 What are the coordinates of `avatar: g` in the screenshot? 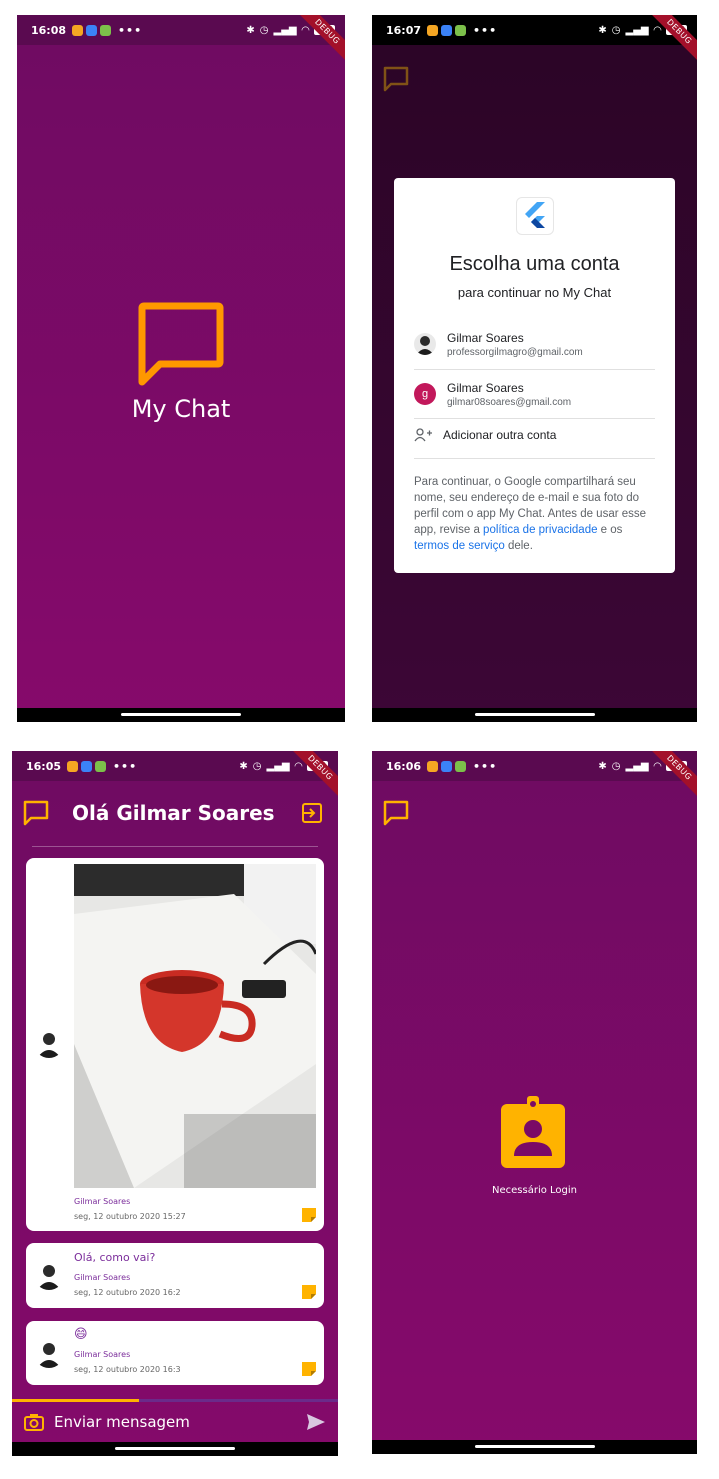 It's located at (425, 394).